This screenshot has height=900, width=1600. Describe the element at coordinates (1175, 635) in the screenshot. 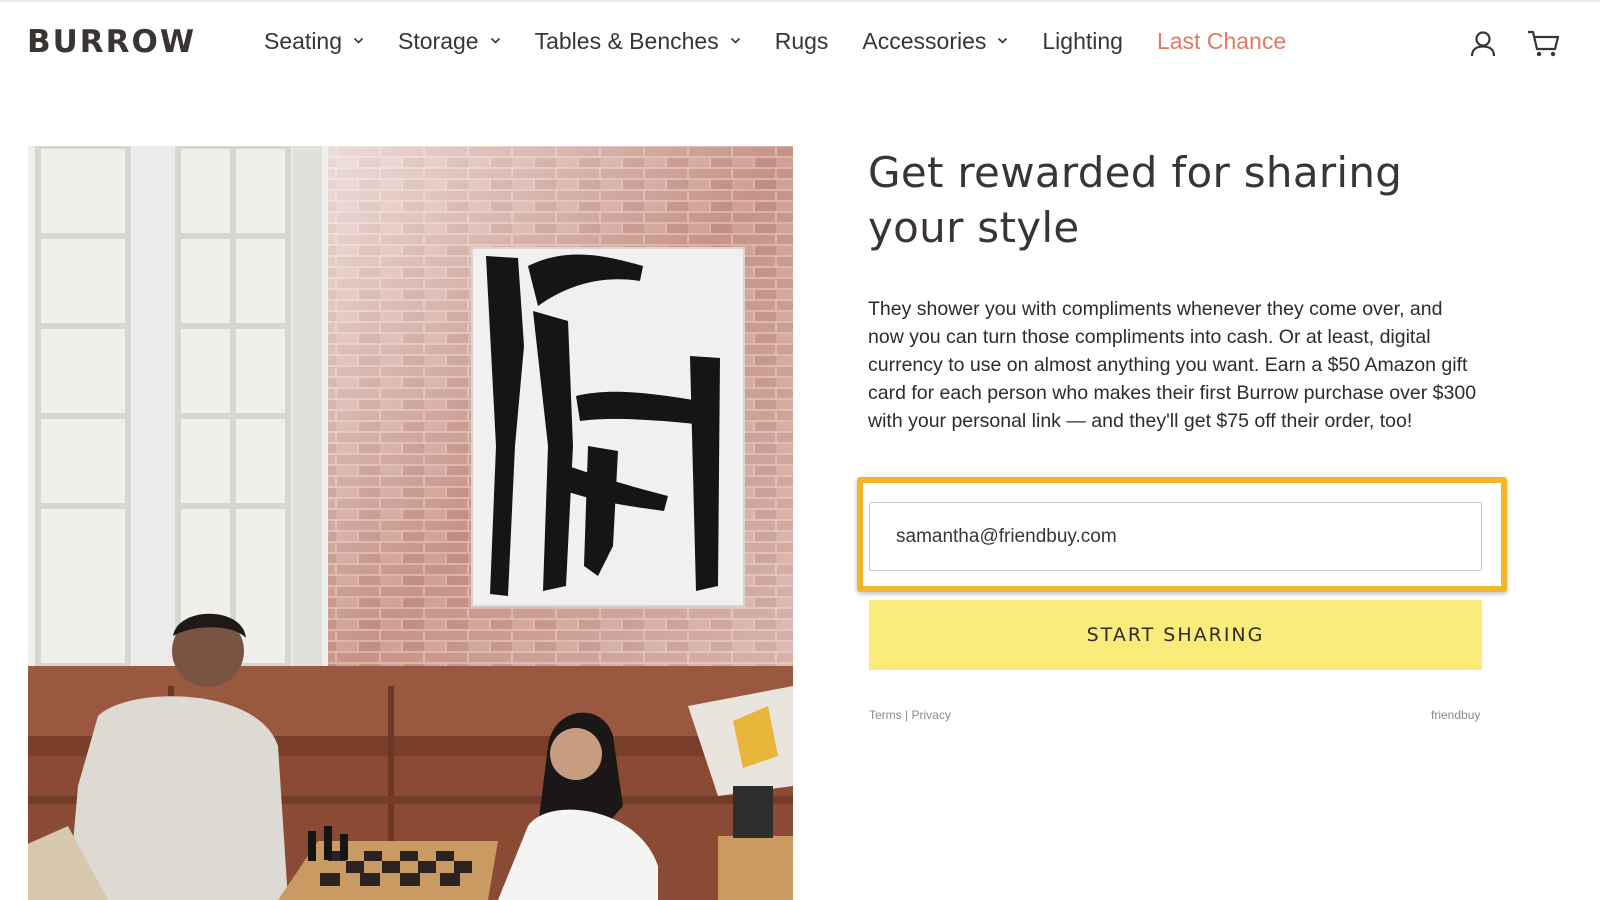

I see `start-sharing-button: START SHARING` at that location.